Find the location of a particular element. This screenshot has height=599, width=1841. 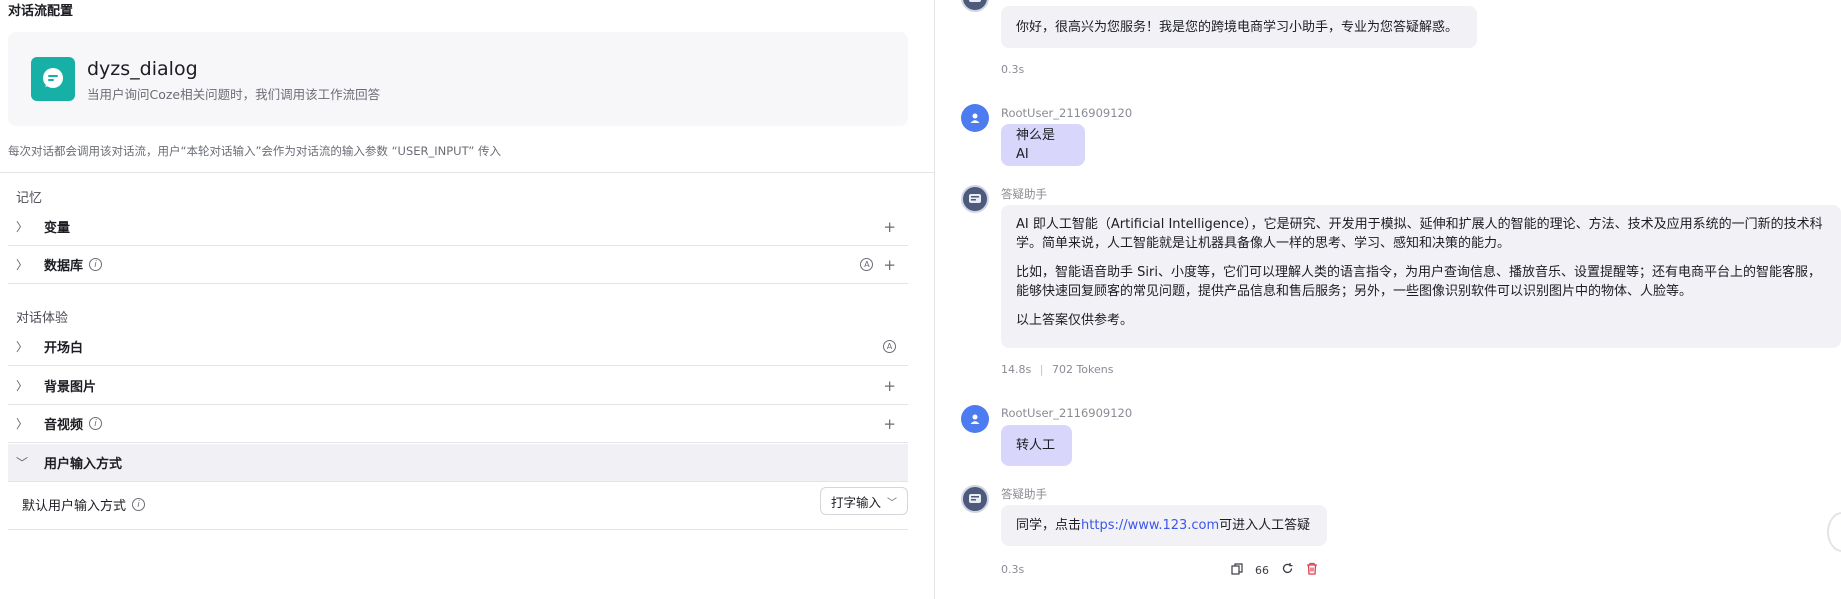

select-value: 打字输入 is located at coordinates (855, 502).